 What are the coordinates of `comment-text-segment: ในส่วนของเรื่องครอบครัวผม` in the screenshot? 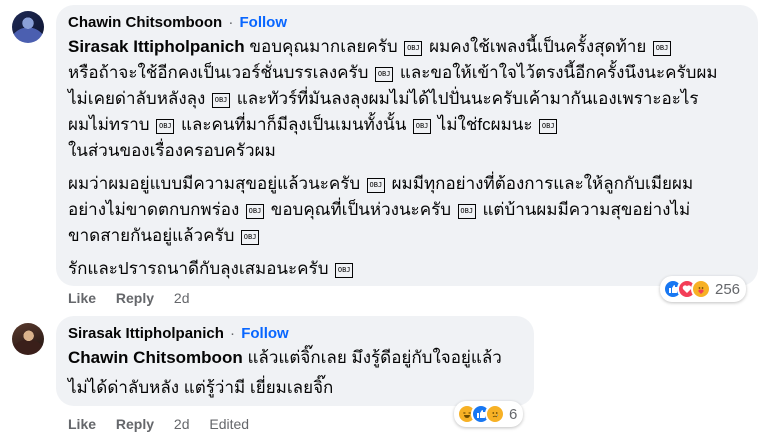 It's located at (172, 150).